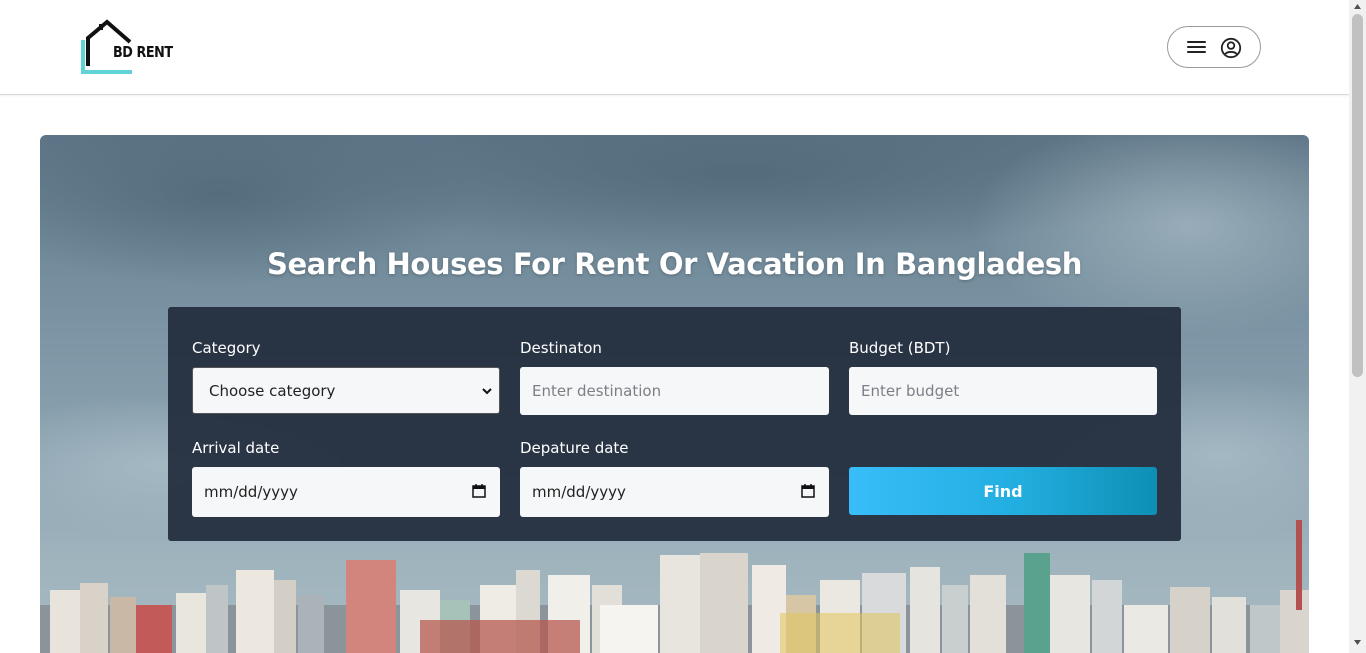  I want to click on category-select: Choose category, so click(346, 390).